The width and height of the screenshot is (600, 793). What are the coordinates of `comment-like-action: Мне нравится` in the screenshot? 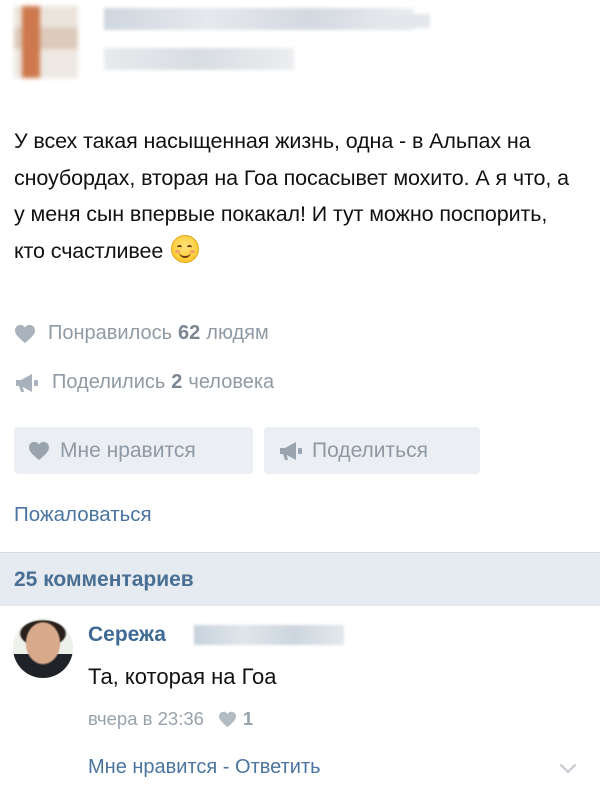 It's located at (152, 767).